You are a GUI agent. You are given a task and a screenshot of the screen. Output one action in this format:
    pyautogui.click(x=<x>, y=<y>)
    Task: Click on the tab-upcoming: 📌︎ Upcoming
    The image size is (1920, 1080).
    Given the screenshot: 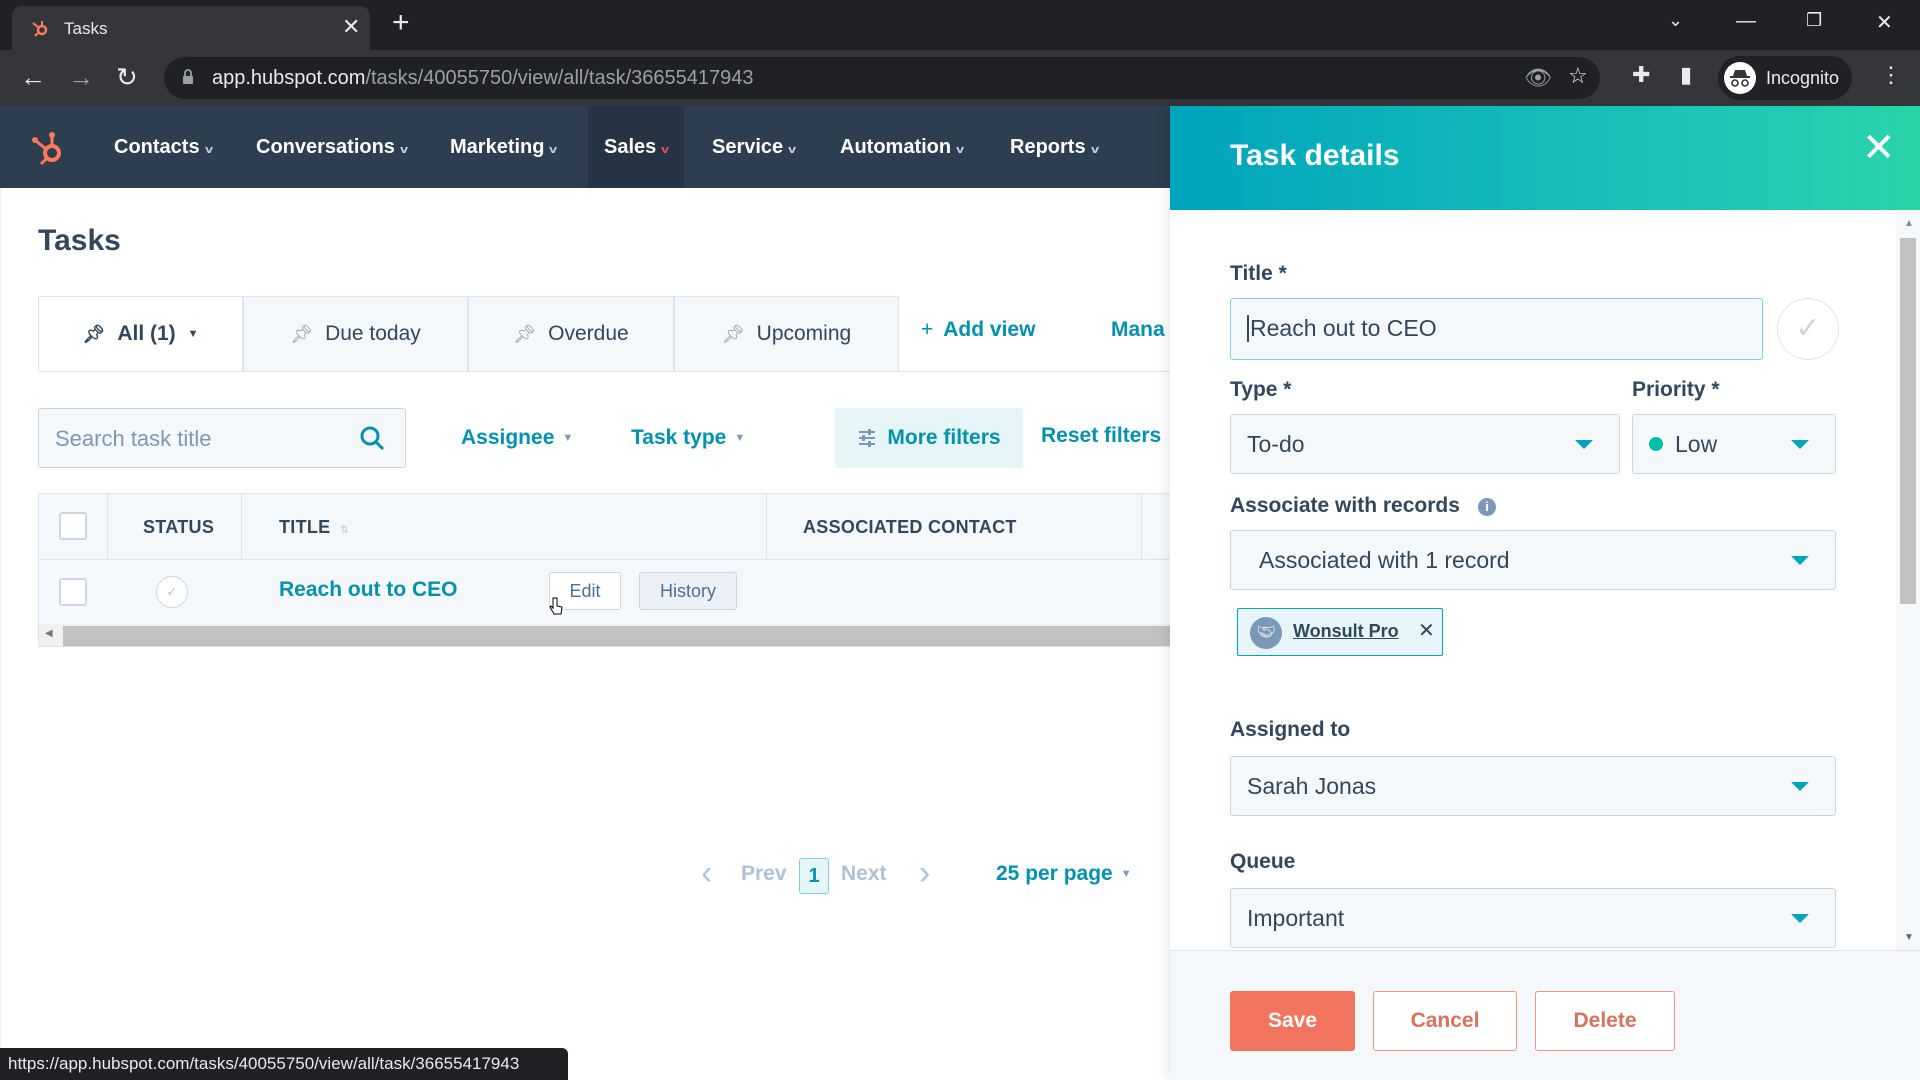 What is the action you would take?
    pyautogui.click(x=786, y=334)
    